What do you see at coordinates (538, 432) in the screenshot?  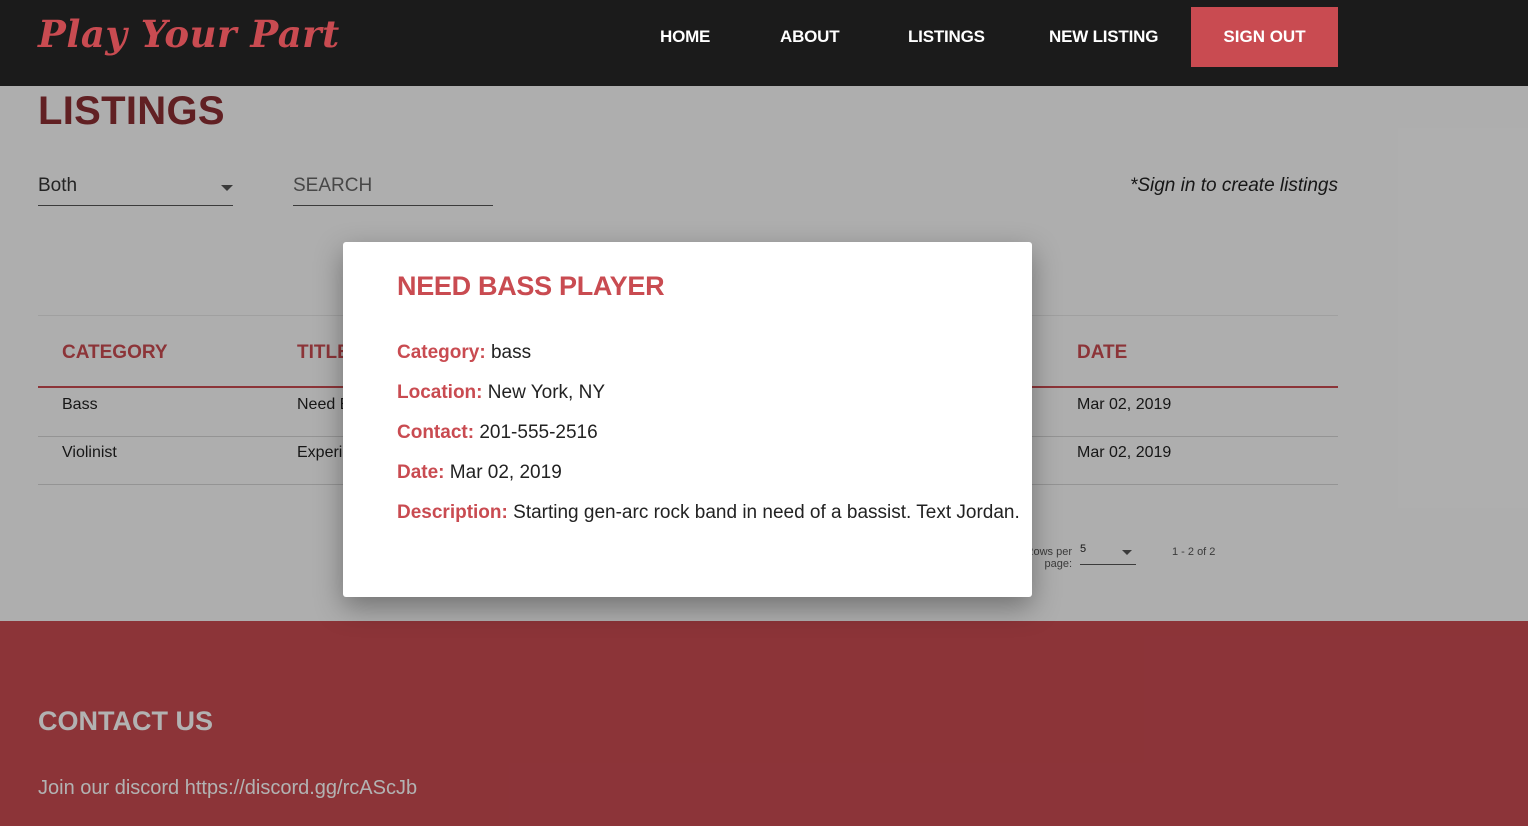 I see `field-value: 201-555-2516` at bounding box center [538, 432].